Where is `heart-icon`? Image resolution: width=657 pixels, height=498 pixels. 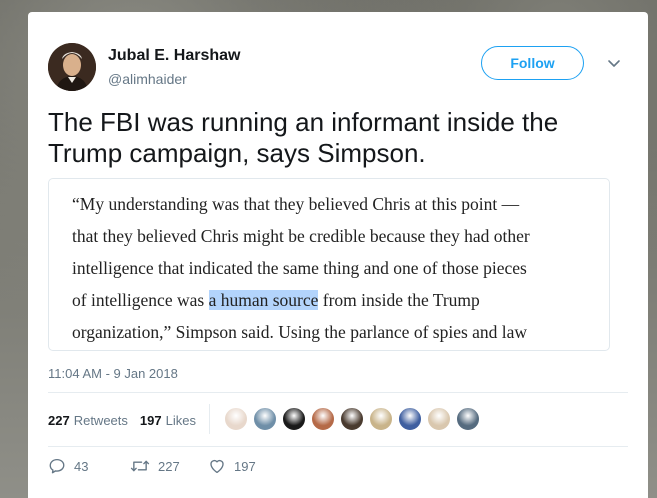 heart-icon is located at coordinates (217, 466).